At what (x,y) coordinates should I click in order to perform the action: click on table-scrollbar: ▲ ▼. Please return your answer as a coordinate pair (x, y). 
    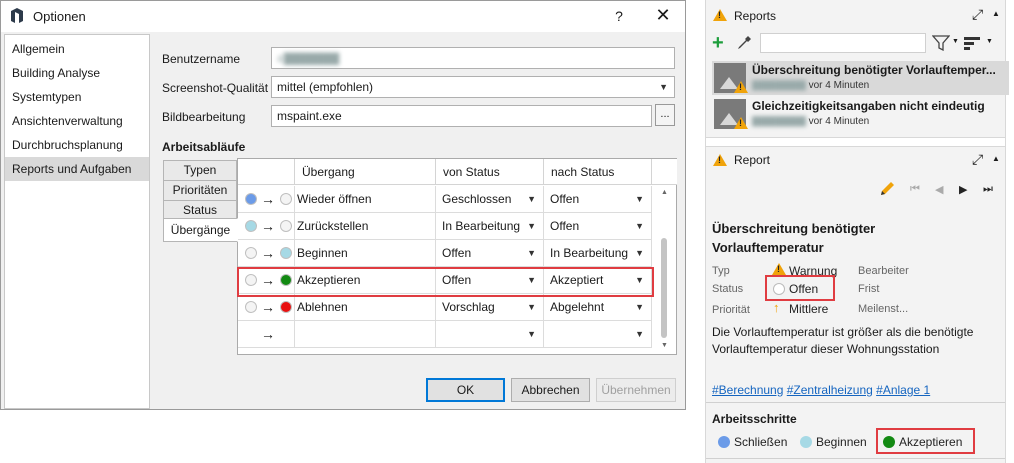
    Looking at the image, I should click on (665, 270).